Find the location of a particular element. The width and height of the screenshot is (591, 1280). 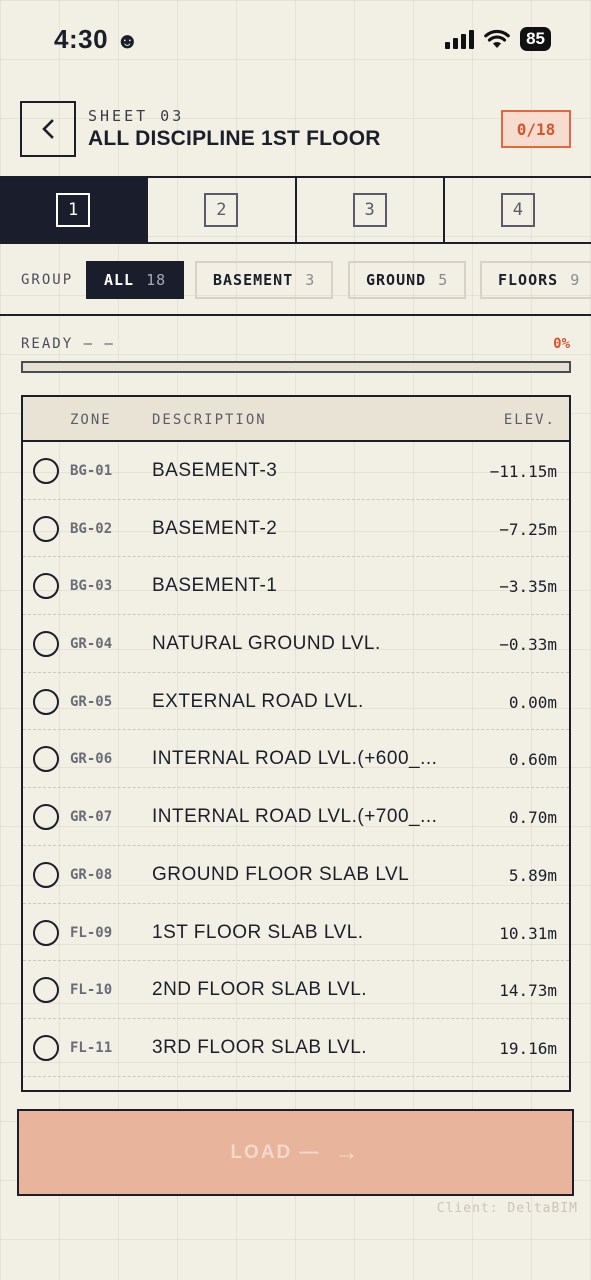

row-elevation: 14.73m is located at coordinates (528, 991).